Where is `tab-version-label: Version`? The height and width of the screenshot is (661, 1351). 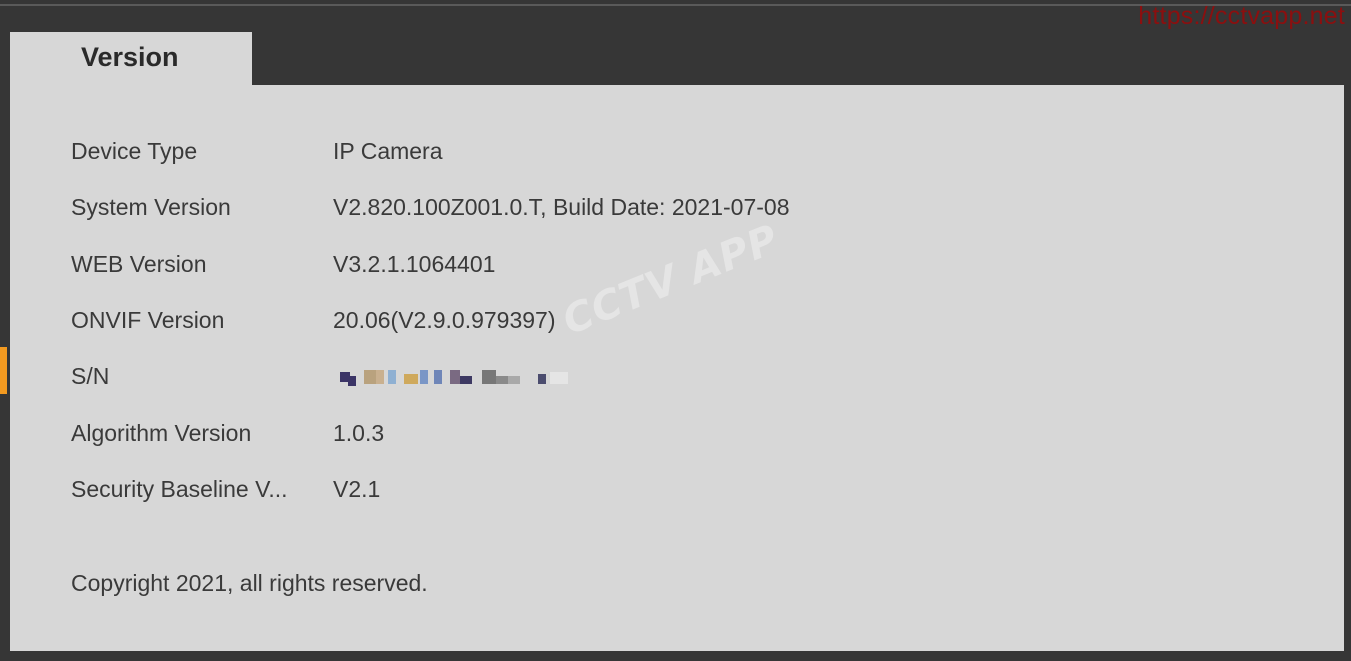
tab-version-label: Version is located at coordinates (130, 57).